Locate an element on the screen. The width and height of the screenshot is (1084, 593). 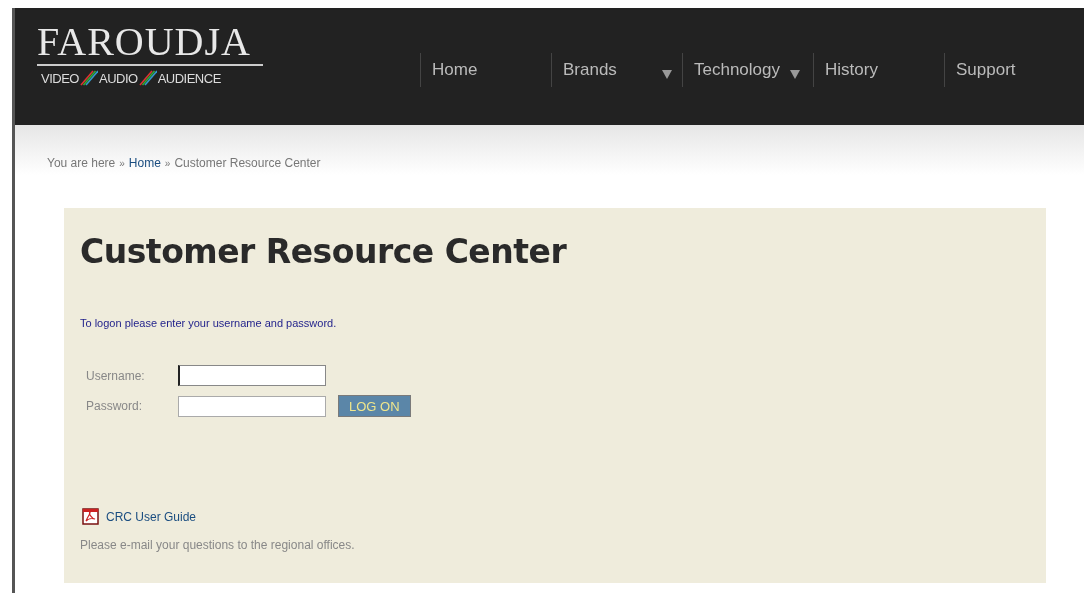
breadcrumb-link: Home is located at coordinates (144, 163).